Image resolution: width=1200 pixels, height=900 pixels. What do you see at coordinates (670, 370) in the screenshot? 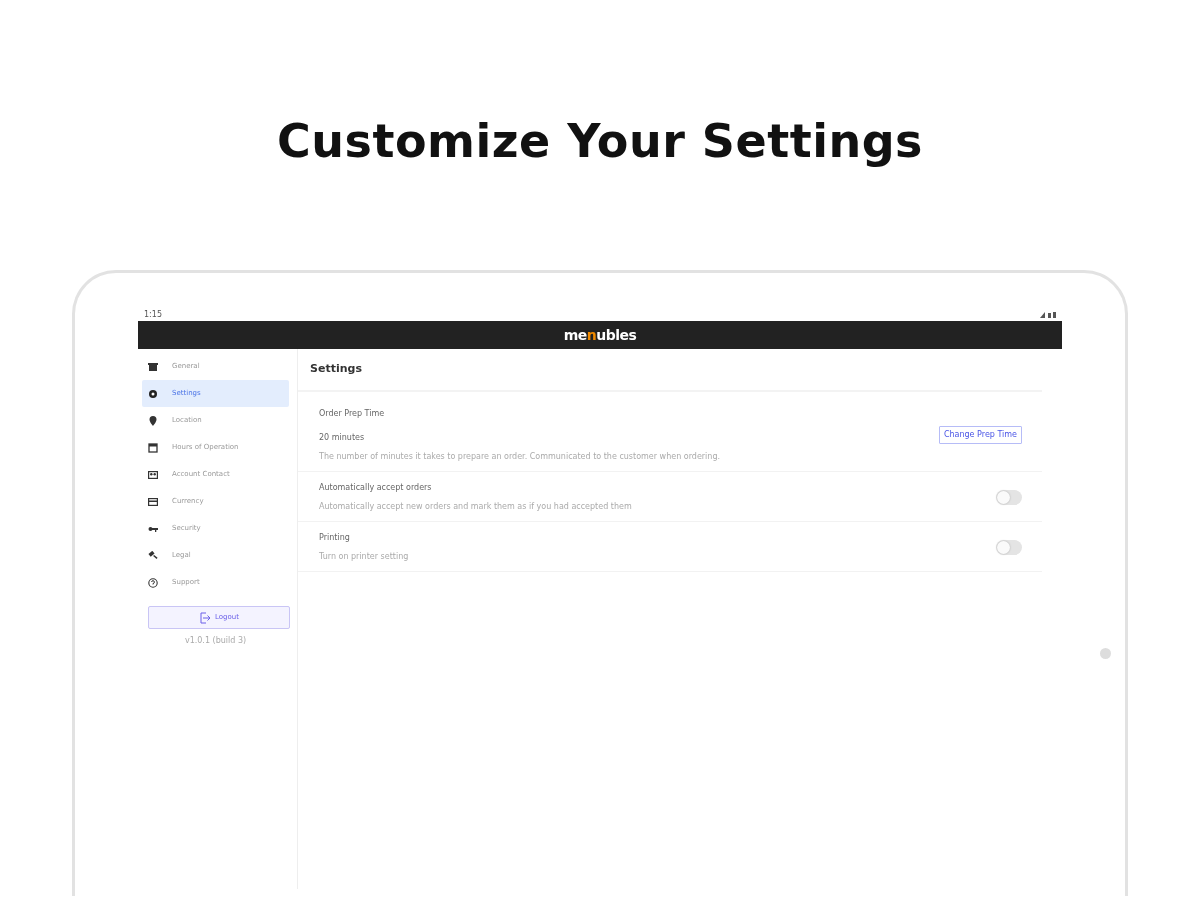
I see `page-title: Settings` at bounding box center [670, 370].